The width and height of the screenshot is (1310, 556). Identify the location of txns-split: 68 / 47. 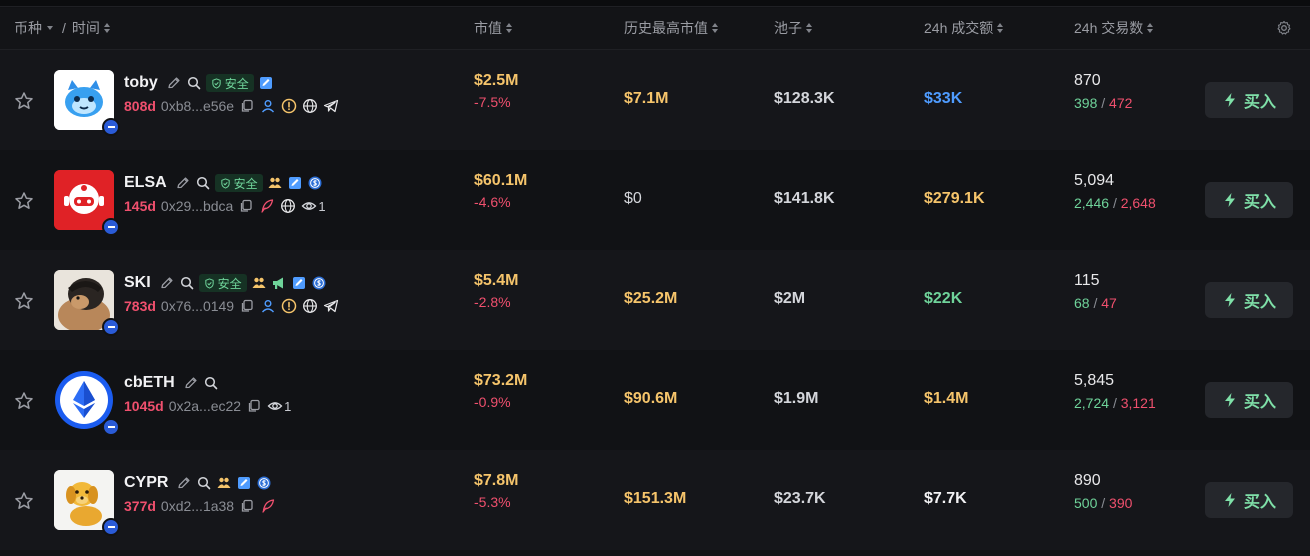
(1095, 303).